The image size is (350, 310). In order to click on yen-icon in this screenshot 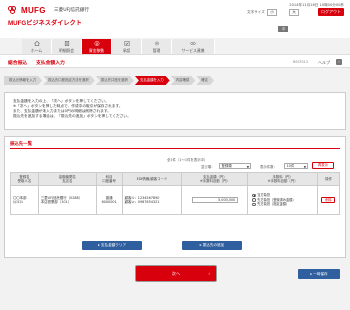, I will do `click(96, 43)`.